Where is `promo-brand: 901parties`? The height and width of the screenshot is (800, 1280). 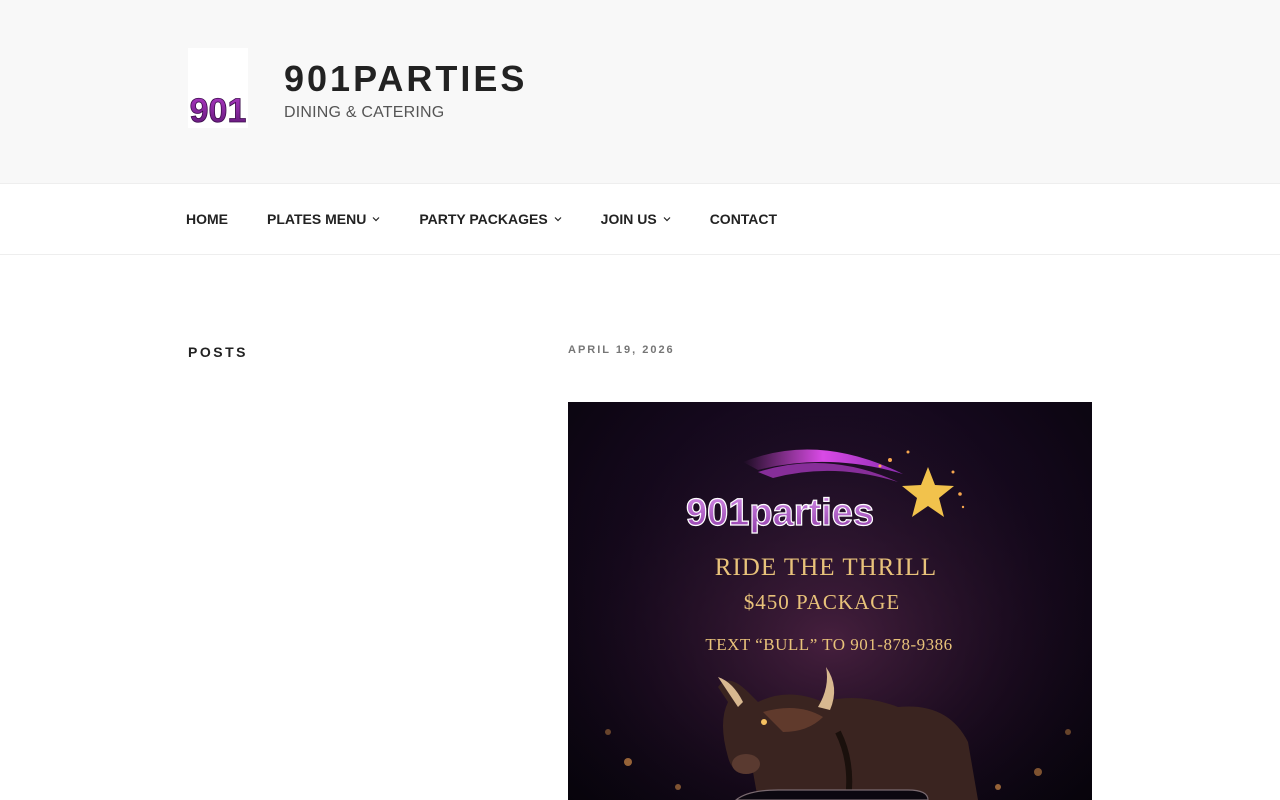
promo-brand: 901parties is located at coordinates (780, 513).